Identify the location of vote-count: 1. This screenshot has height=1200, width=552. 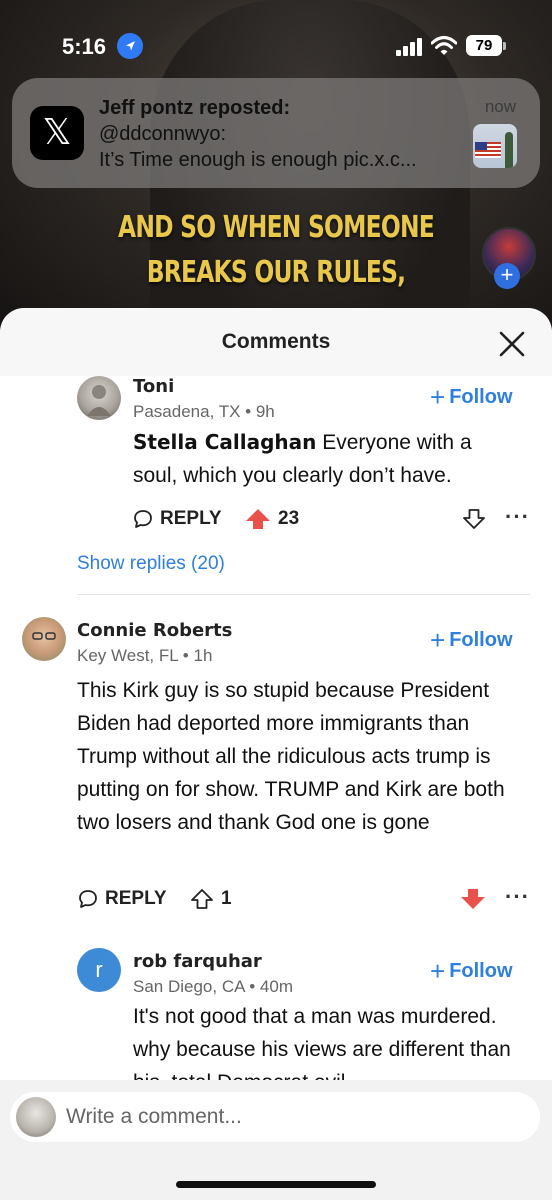
(226, 898).